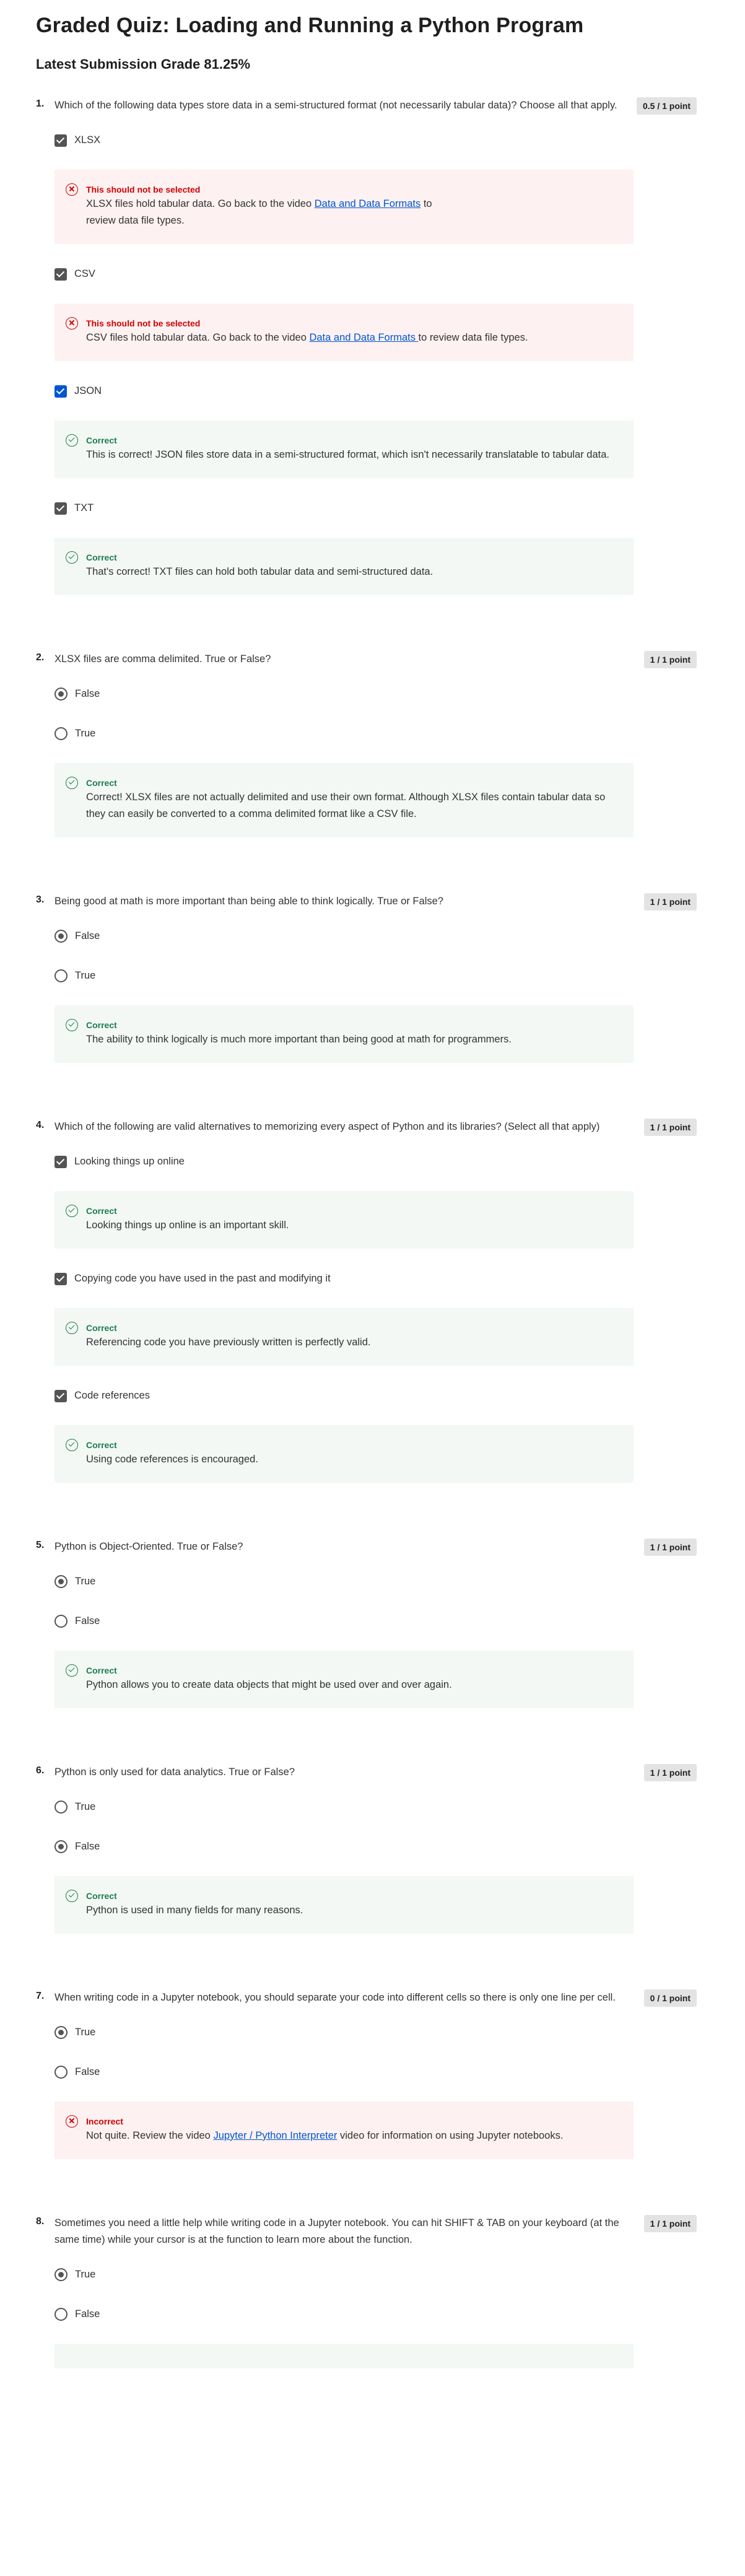  Describe the element at coordinates (344, 1162) in the screenshot. I see `option-looking-up-online: Looking things up online` at that location.